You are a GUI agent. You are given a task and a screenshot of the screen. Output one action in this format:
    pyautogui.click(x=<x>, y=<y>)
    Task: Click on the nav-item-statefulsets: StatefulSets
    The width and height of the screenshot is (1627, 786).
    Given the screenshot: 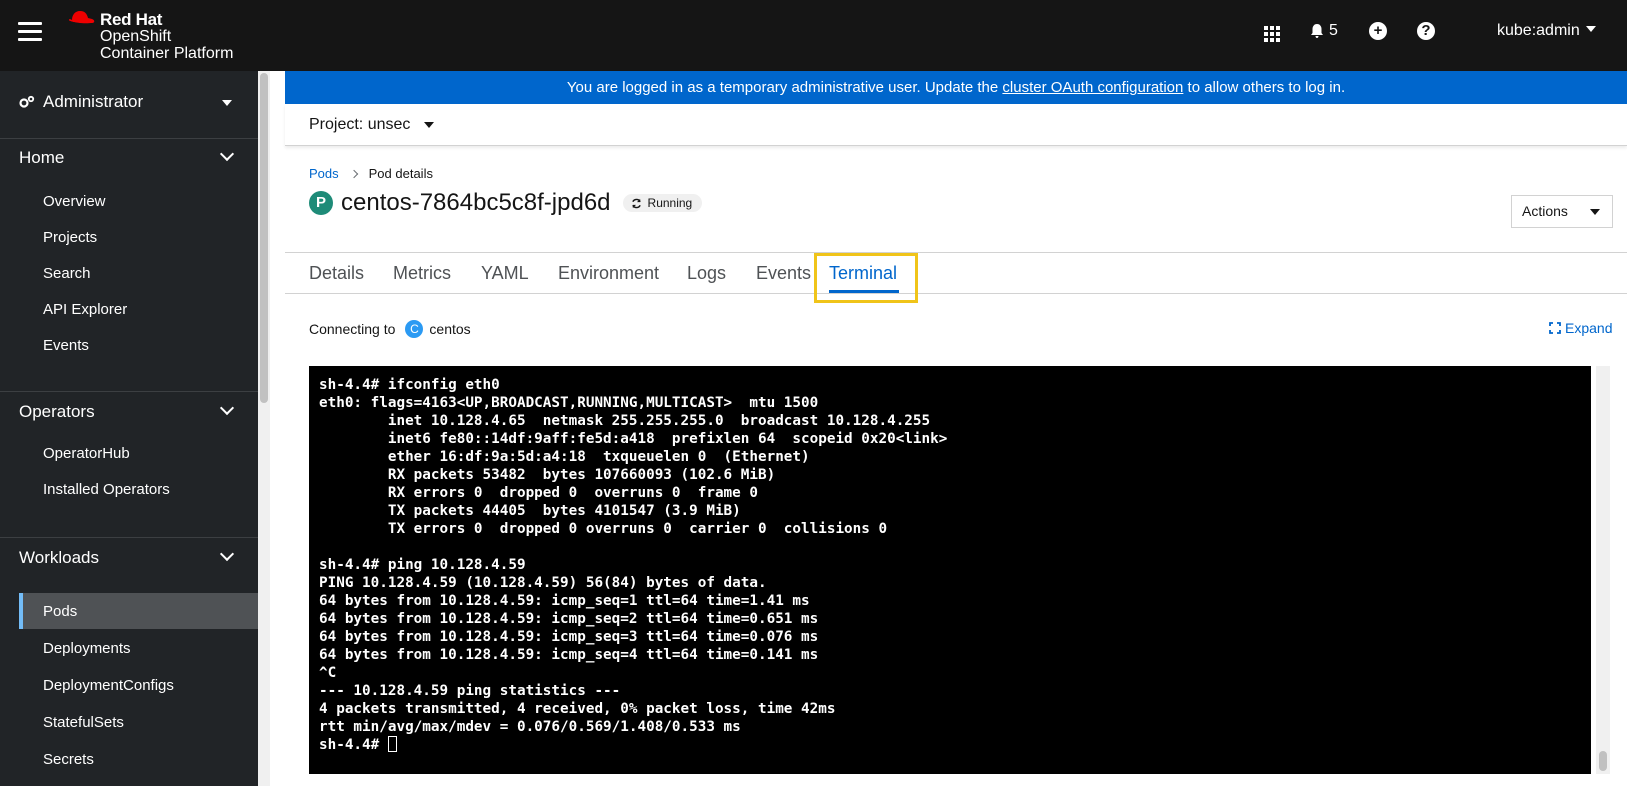 What is the action you would take?
    pyautogui.click(x=83, y=722)
    